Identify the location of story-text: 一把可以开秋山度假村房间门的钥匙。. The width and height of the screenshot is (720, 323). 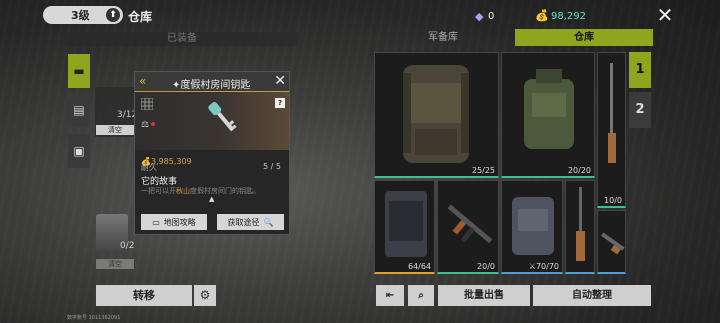
(200, 191).